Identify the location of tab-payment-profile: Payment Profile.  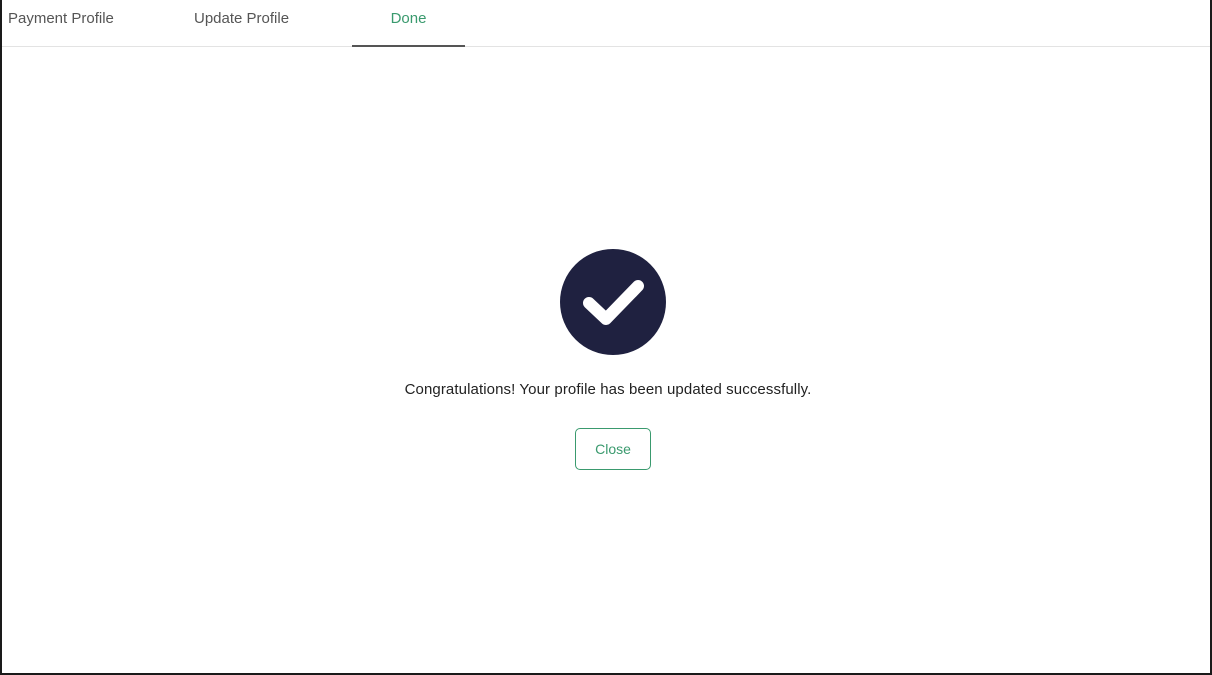
(61, 23).